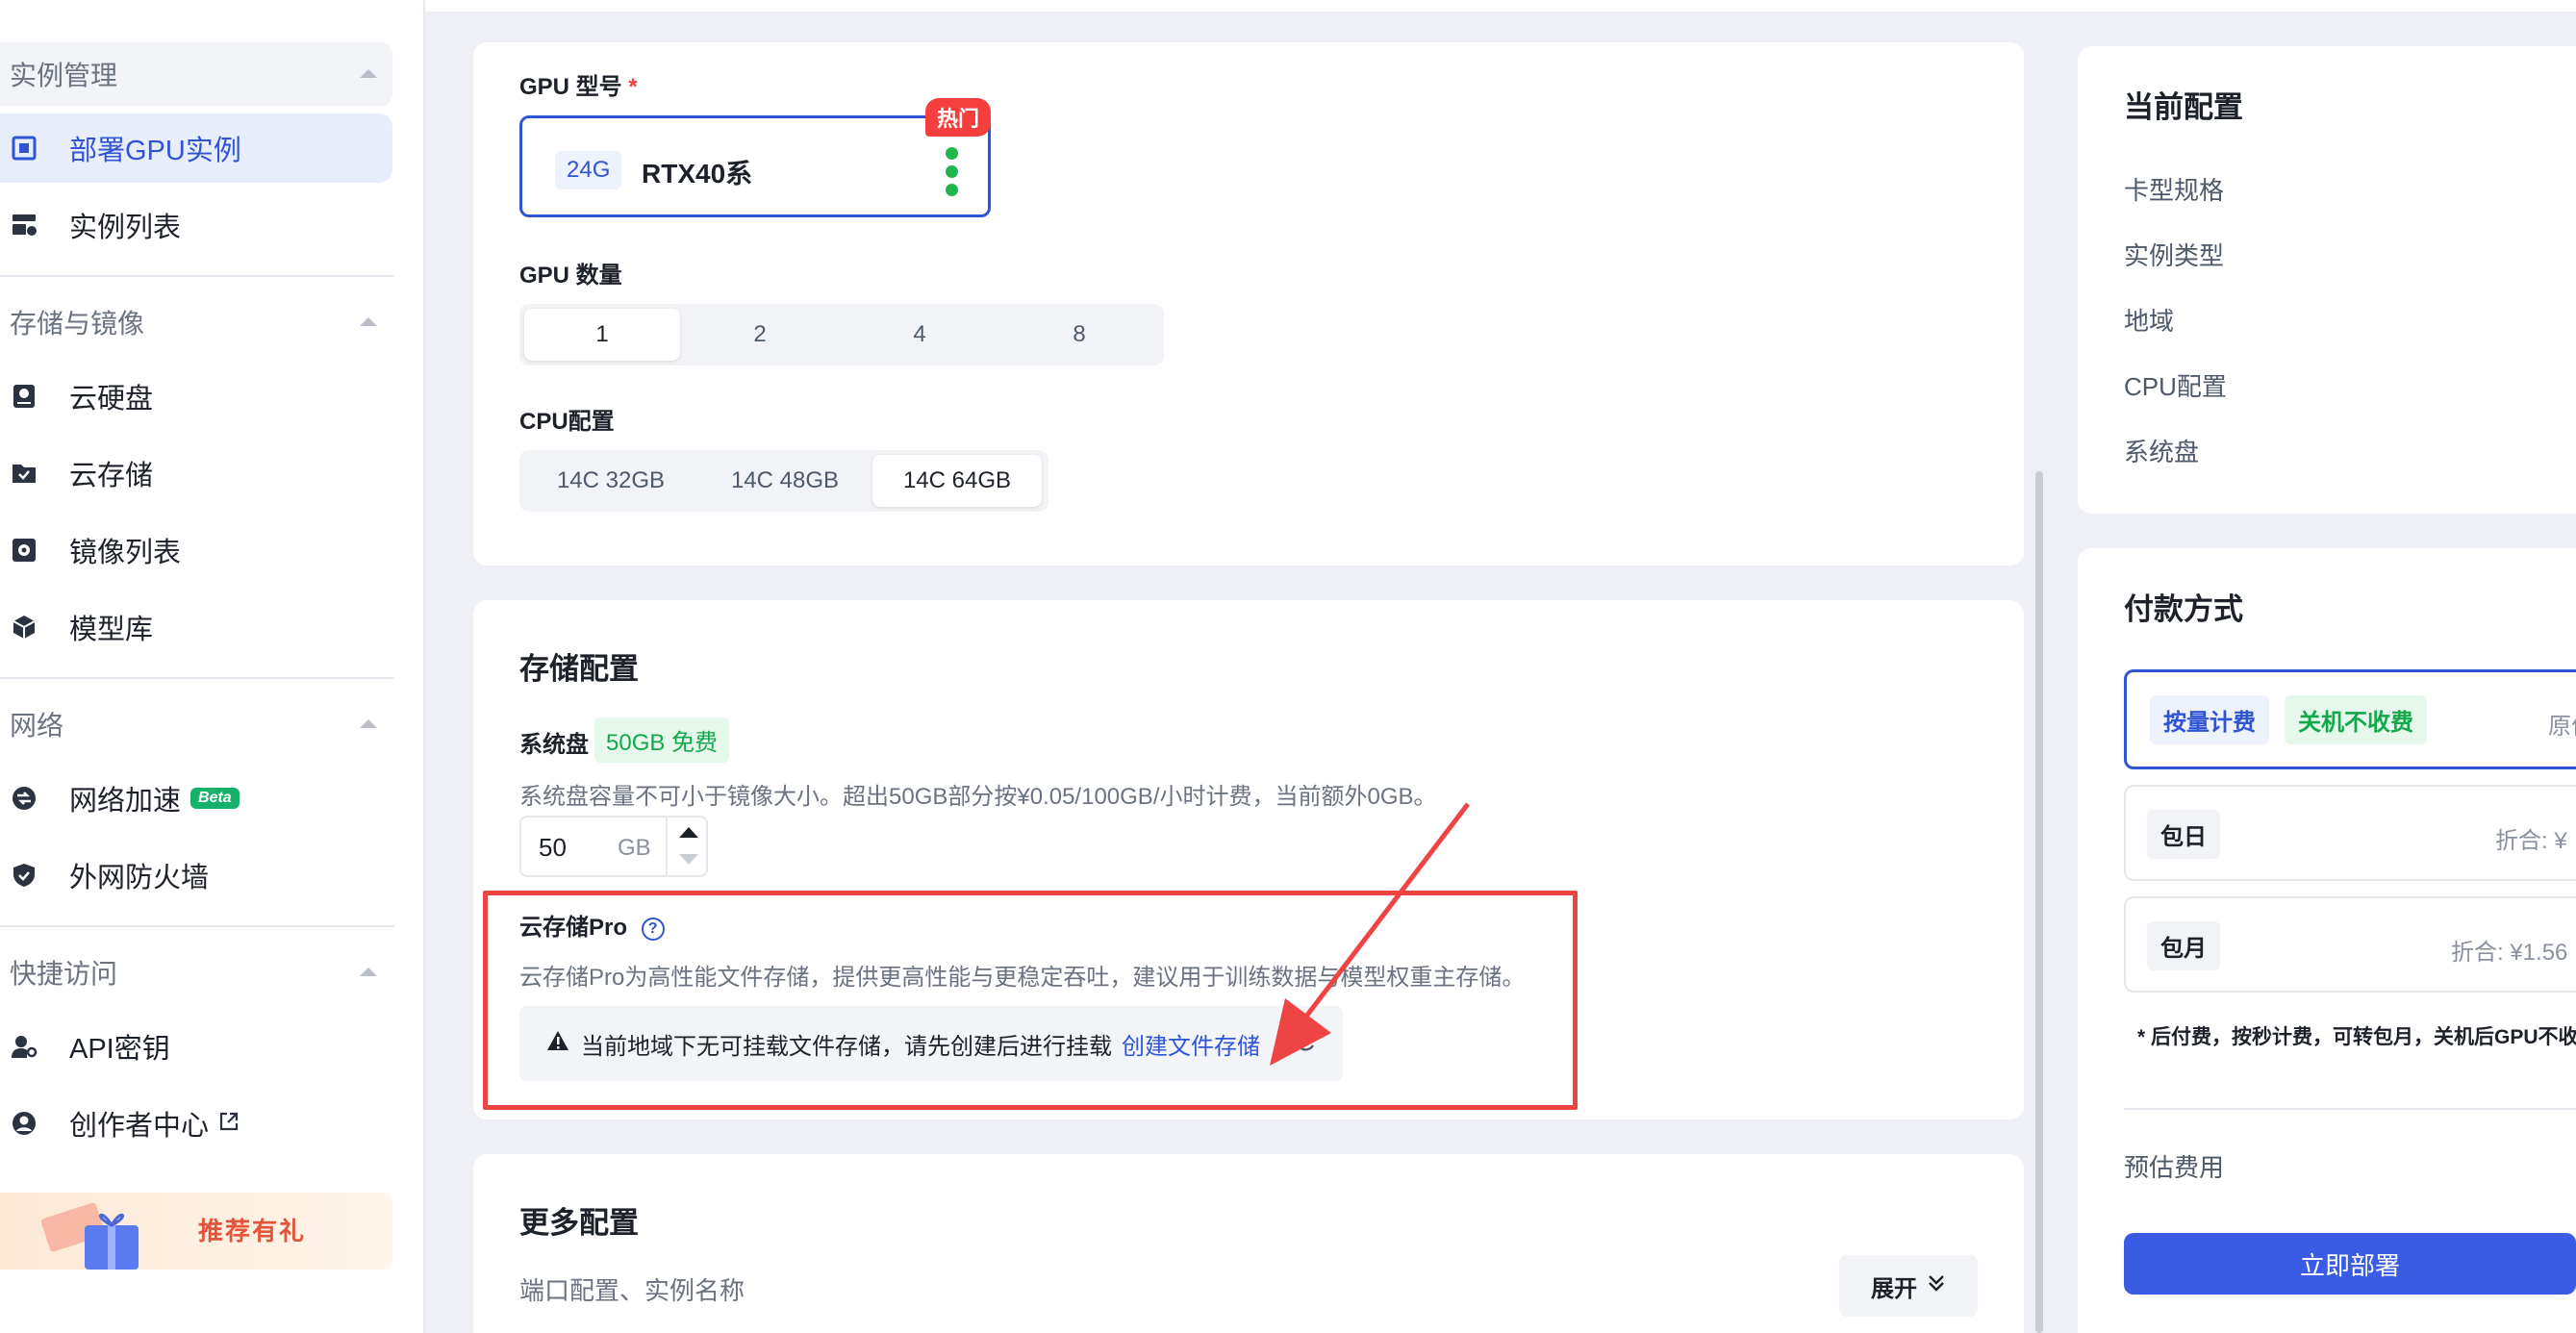 The image size is (2576, 1333). What do you see at coordinates (196, 1231) in the screenshot?
I see `referral-promo-banner: 推荐有礼` at bounding box center [196, 1231].